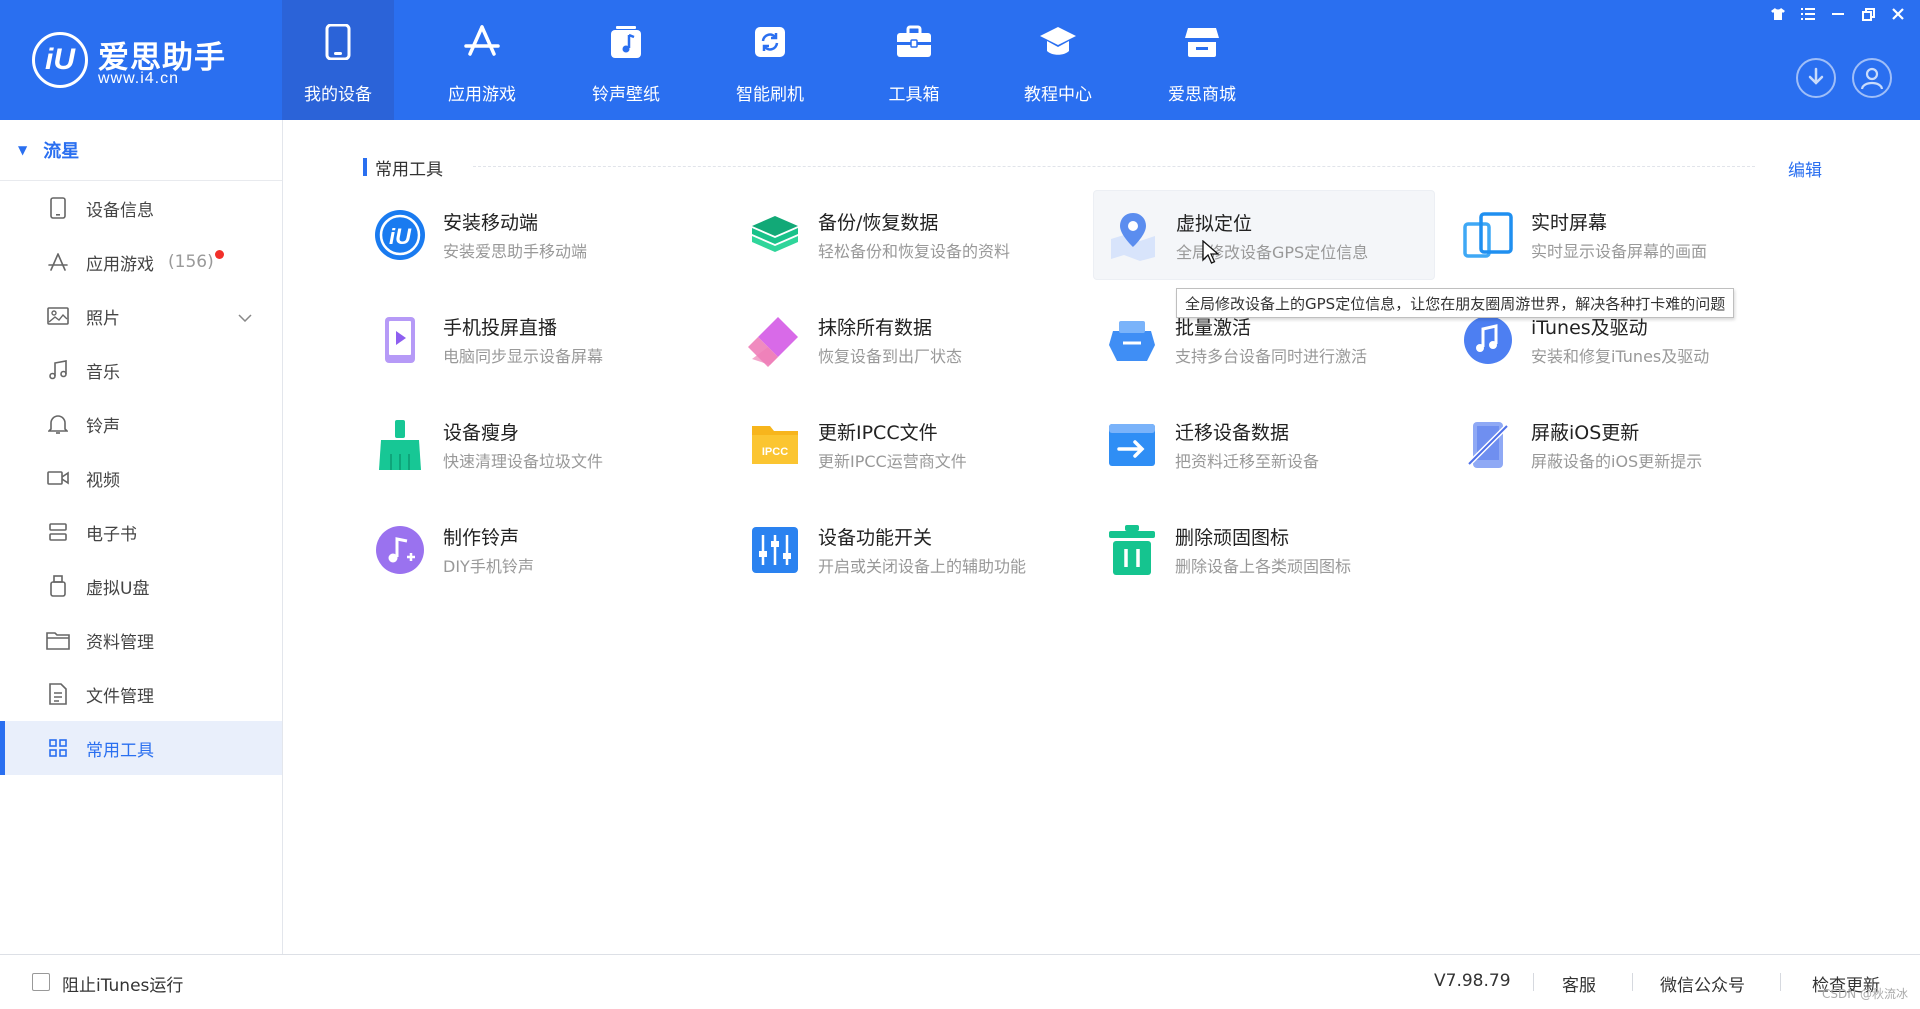 Image resolution: width=1920 pixels, height=1009 pixels. I want to click on sidebar-item-device-info: 设备信息, so click(141, 208).